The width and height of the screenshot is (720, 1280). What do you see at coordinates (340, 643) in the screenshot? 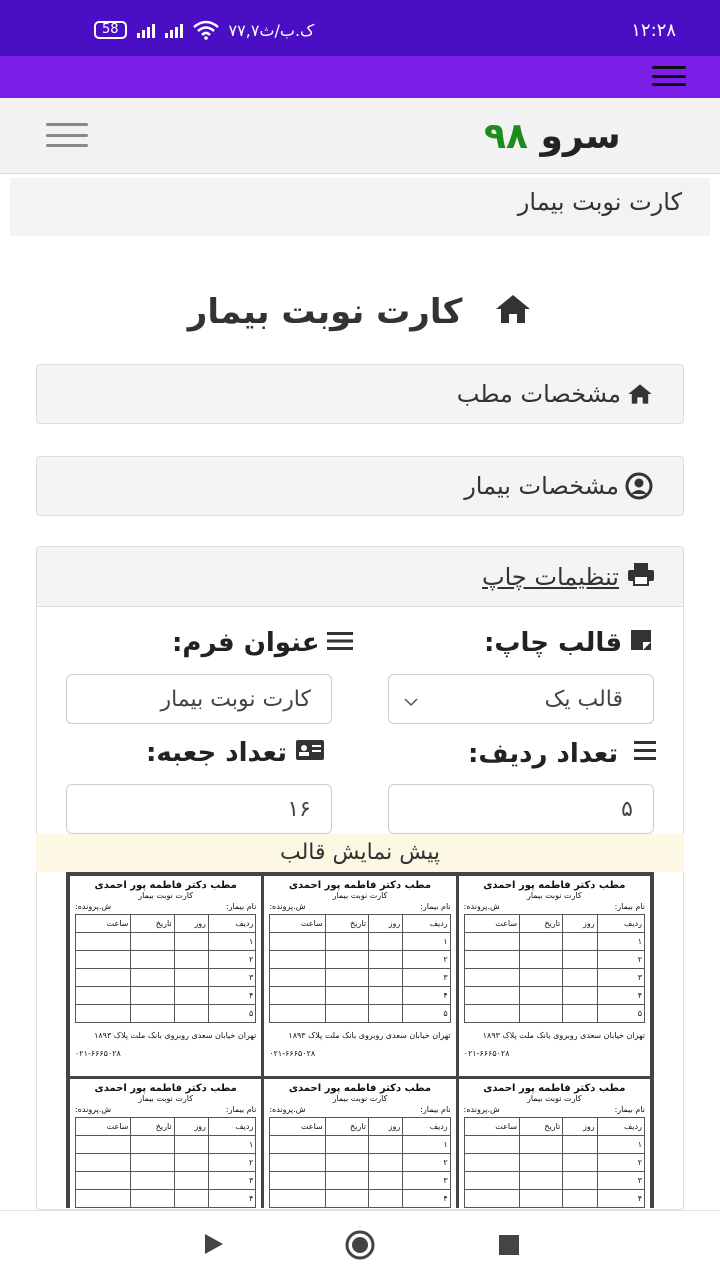
I see `list-icon` at bounding box center [340, 643].